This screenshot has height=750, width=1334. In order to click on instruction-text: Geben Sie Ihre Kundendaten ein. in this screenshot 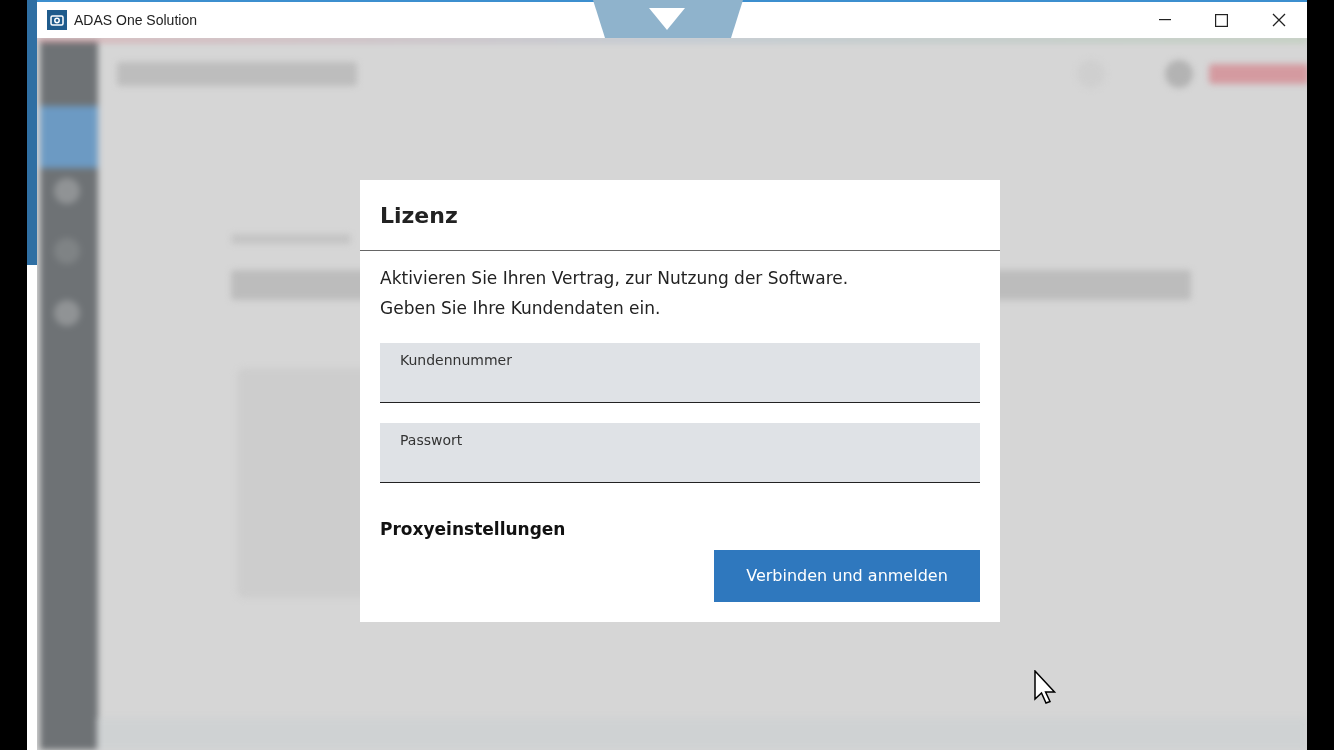, I will do `click(521, 308)`.